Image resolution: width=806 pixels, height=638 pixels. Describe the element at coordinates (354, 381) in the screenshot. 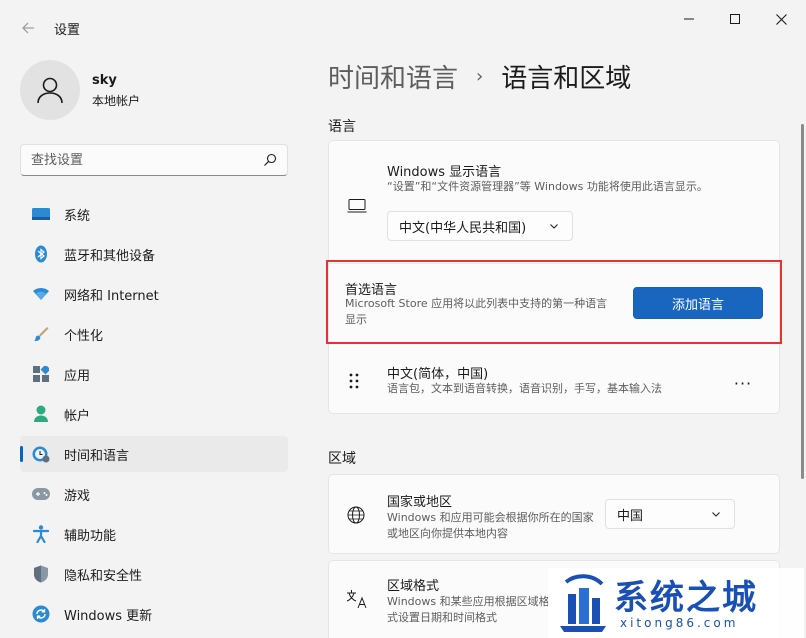

I see `drag-handle-icon` at that location.